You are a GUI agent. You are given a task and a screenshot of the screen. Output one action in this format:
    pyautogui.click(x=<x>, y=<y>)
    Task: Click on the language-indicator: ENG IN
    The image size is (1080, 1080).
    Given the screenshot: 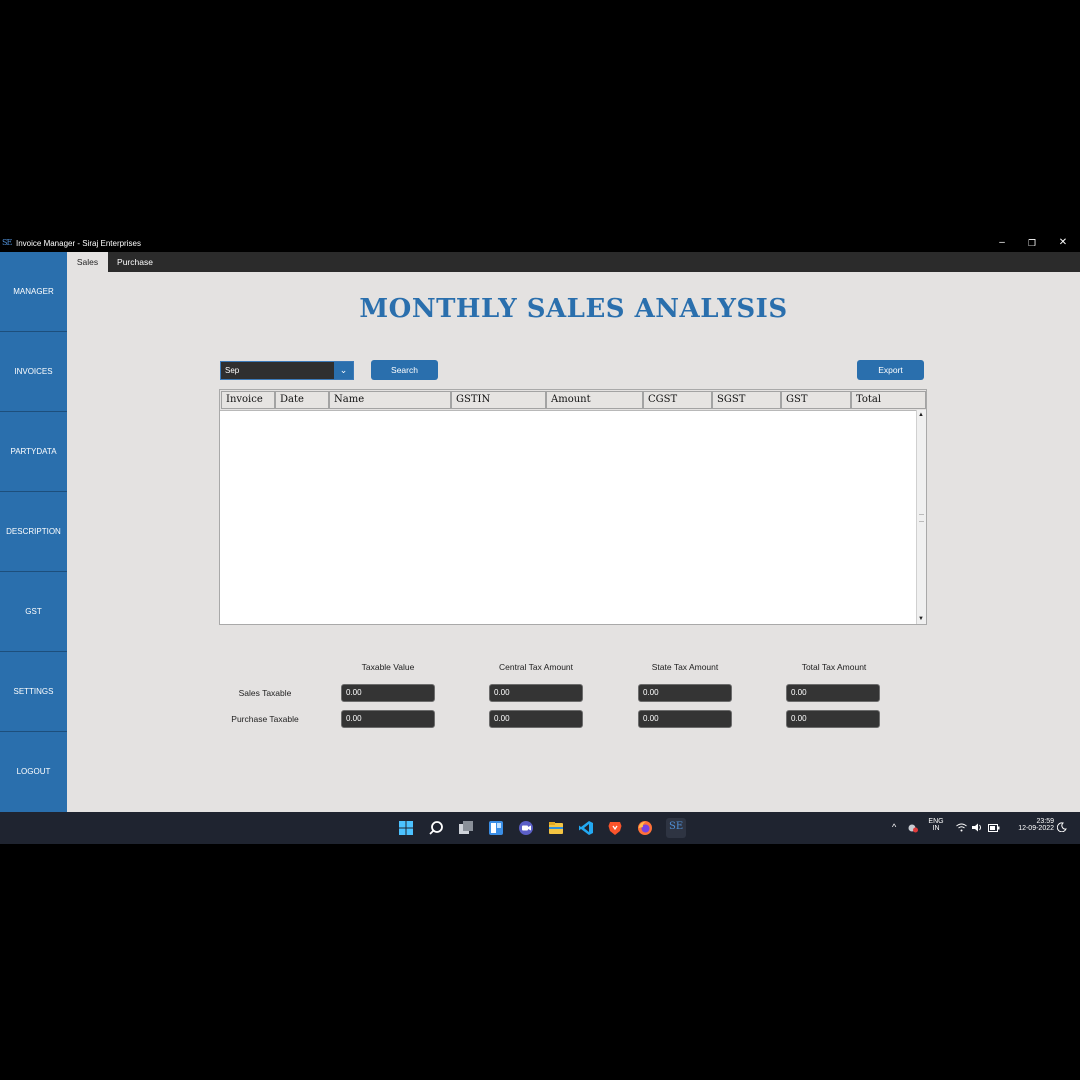 What is the action you would take?
    pyautogui.click(x=936, y=825)
    